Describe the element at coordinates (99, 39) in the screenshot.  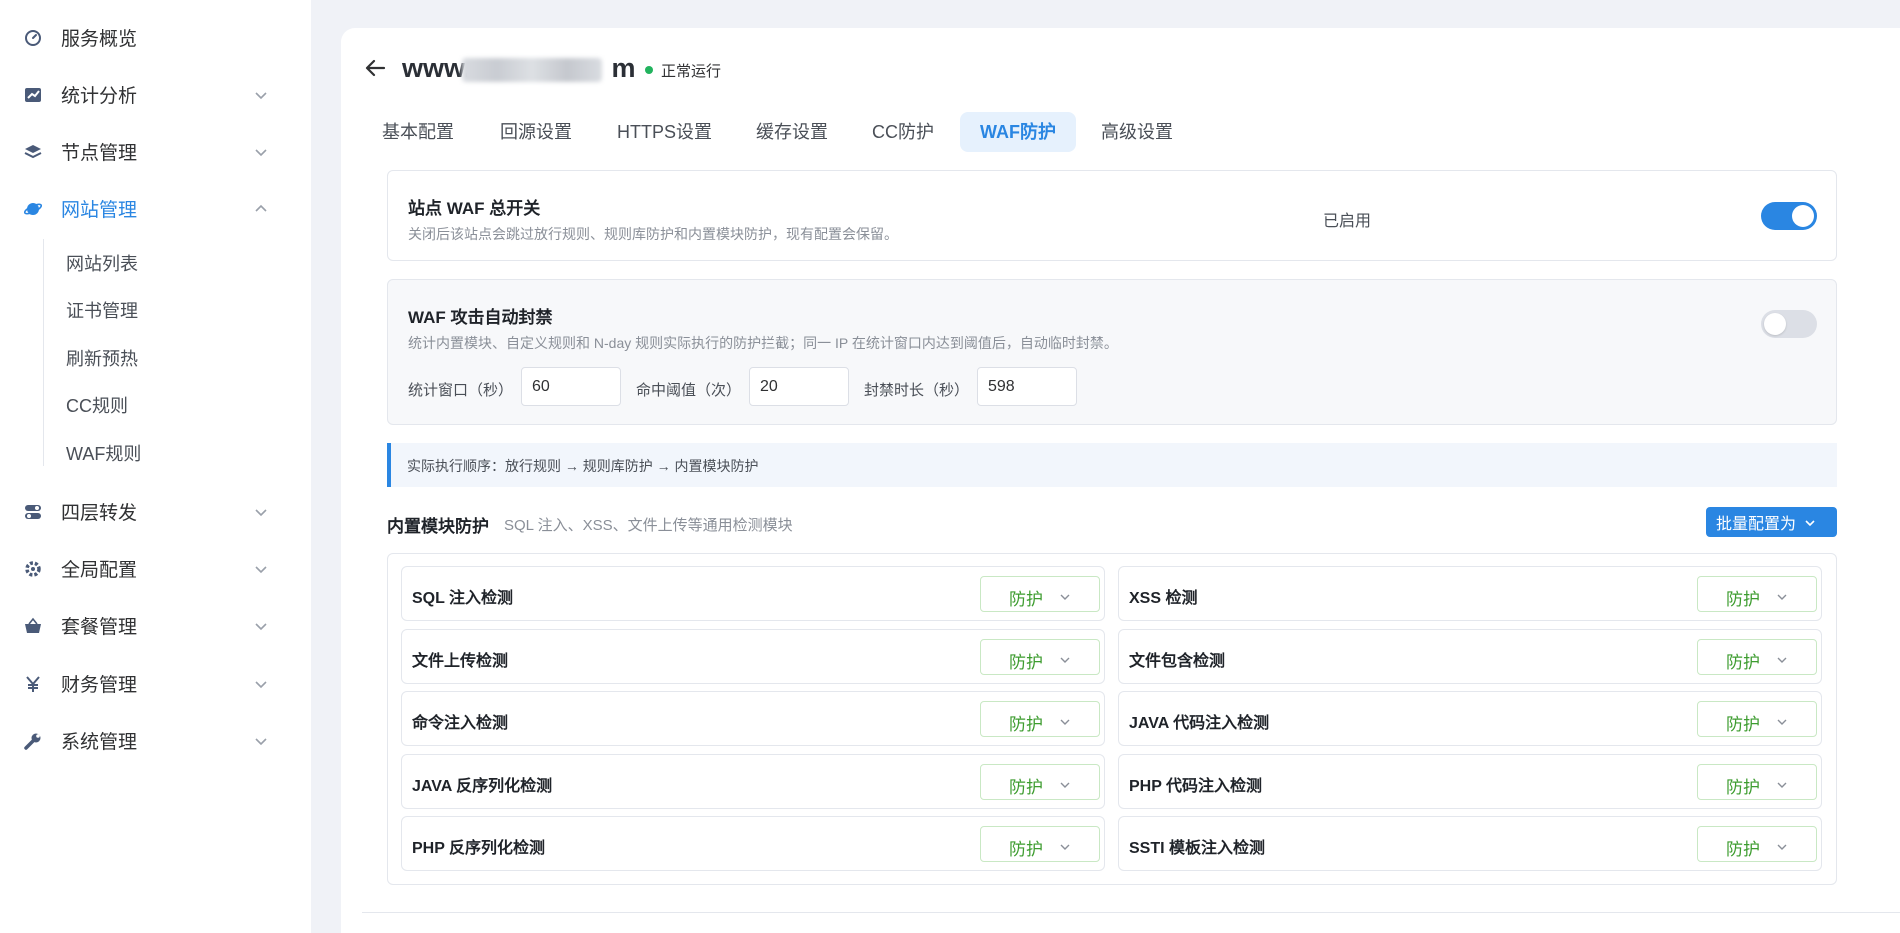
I see `nav-label: 服务概览` at that location.